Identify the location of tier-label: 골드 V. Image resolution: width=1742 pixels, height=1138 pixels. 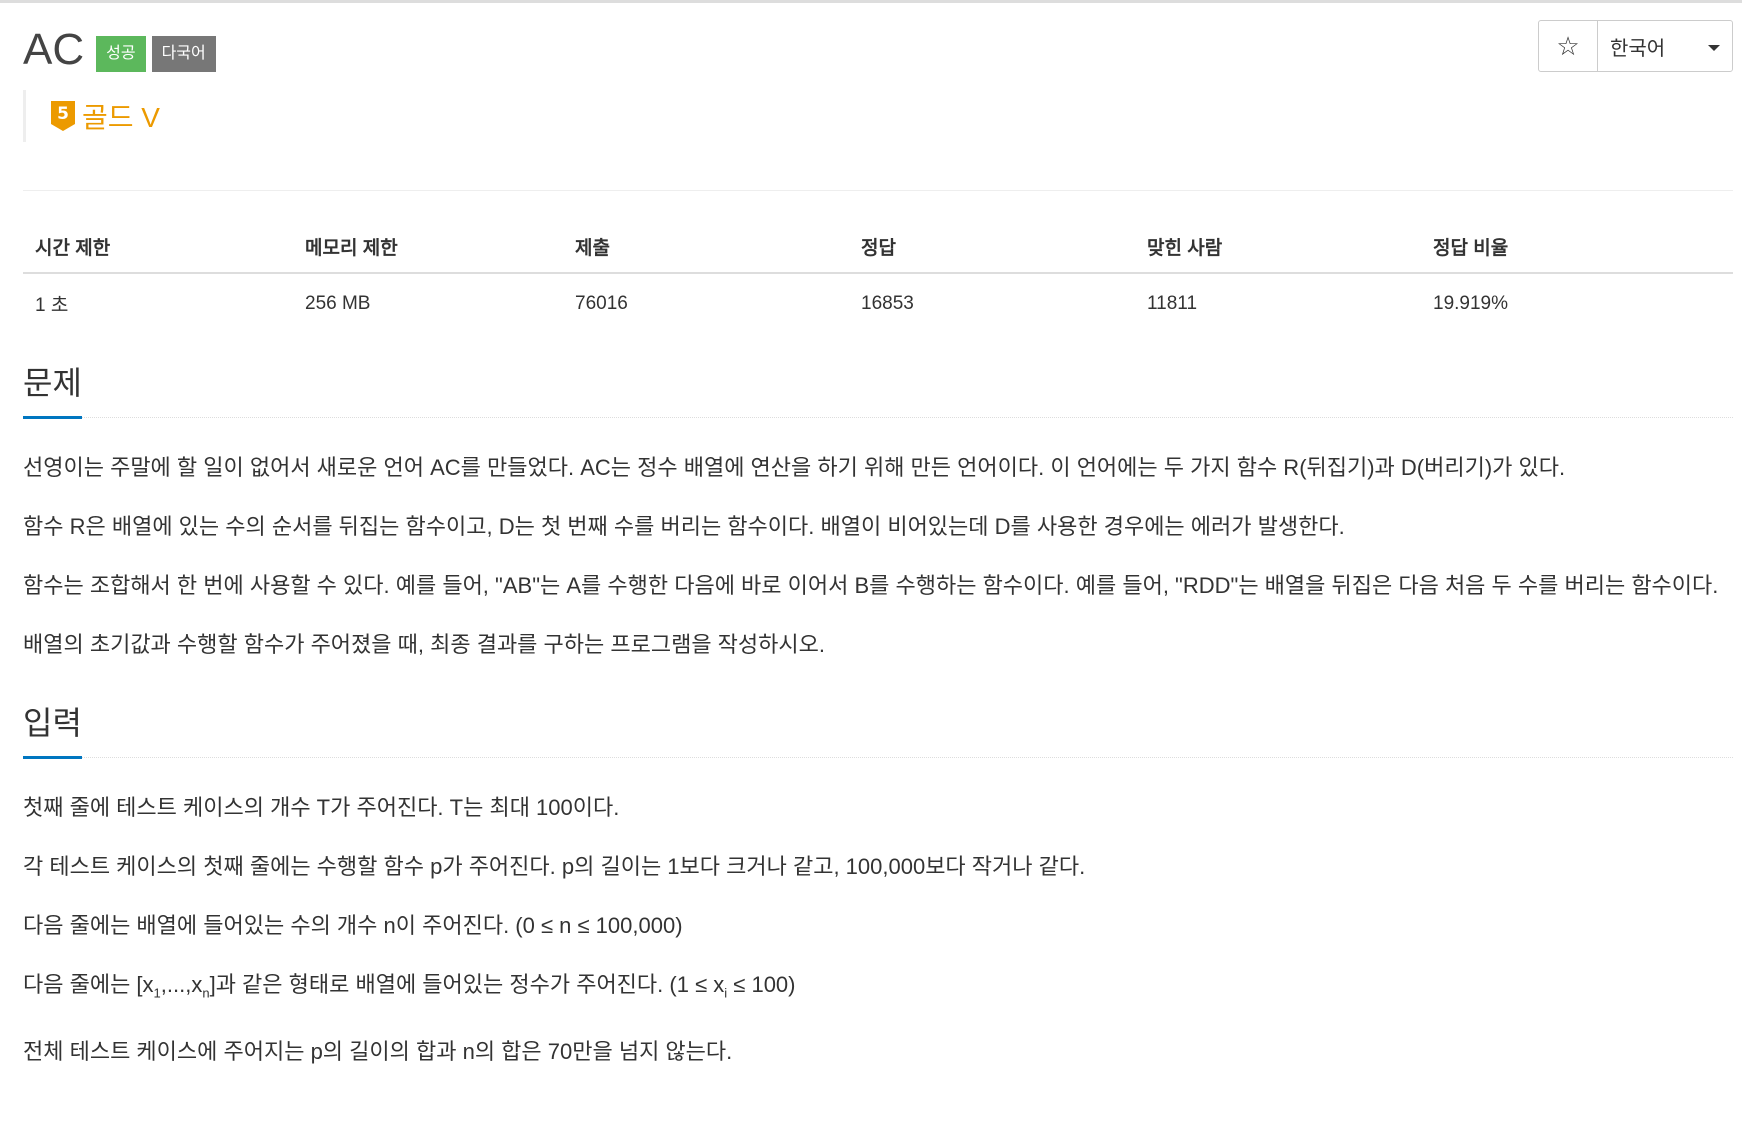
(121, 117).